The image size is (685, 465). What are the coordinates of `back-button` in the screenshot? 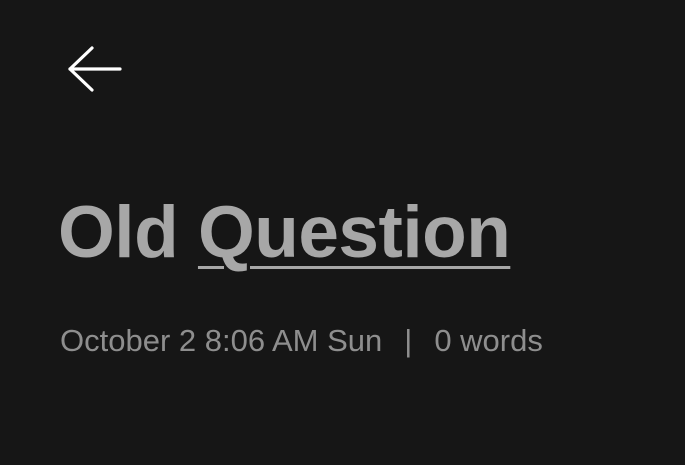 It's located at (95, 69).